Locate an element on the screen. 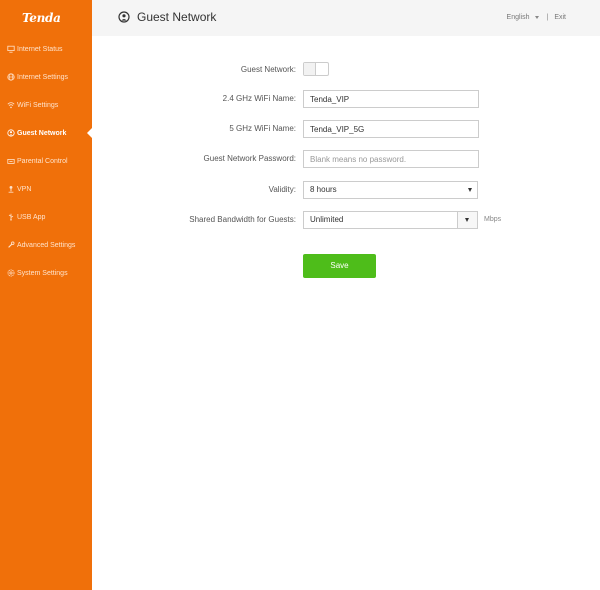 The height and width of the screenshot is (590, 600). validity-label: Validity: is located at coordinates (282, 189).